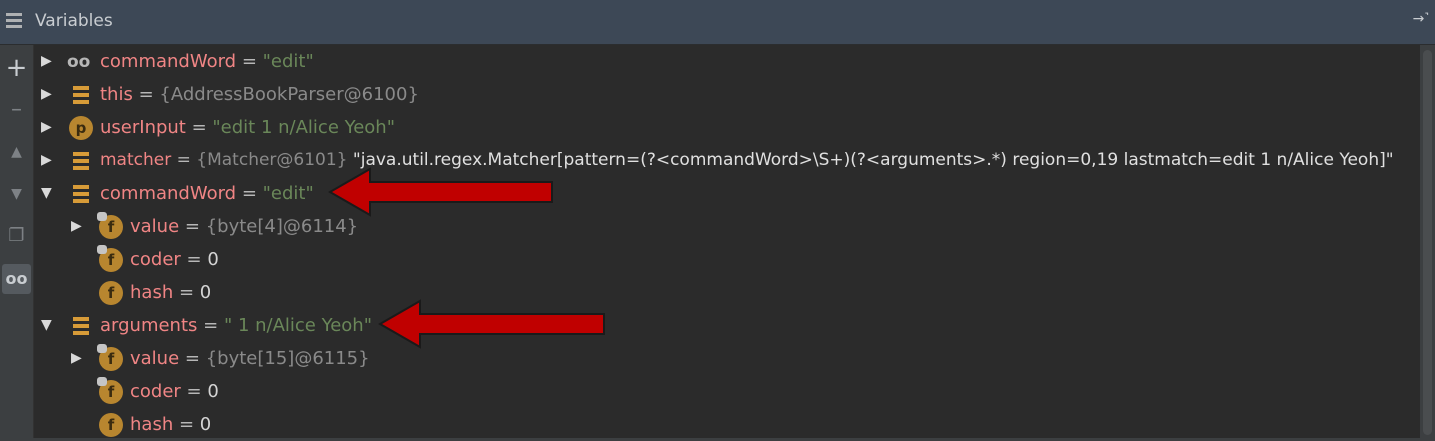  What do you see at coordinates (16, 236) in the screenshot?
I see `copy-watch-button: ❐` at bounding box center [16, 236].